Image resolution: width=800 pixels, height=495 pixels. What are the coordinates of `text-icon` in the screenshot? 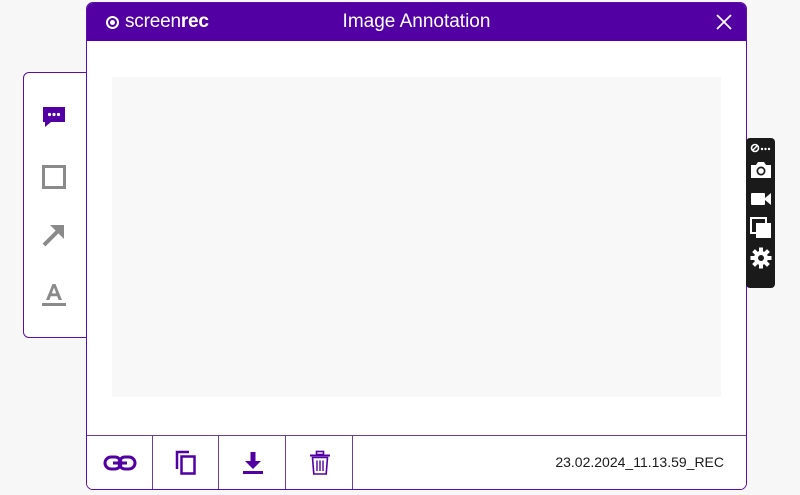 It's located at (54, 295).